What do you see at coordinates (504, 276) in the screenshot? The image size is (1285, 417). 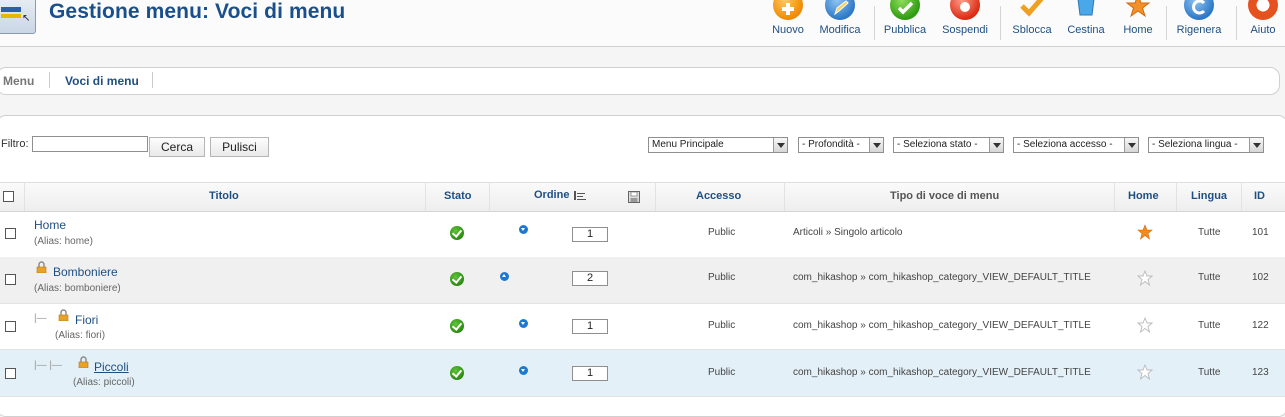 I see `move-up-arrow-icon` at bounding box center [504, 276].